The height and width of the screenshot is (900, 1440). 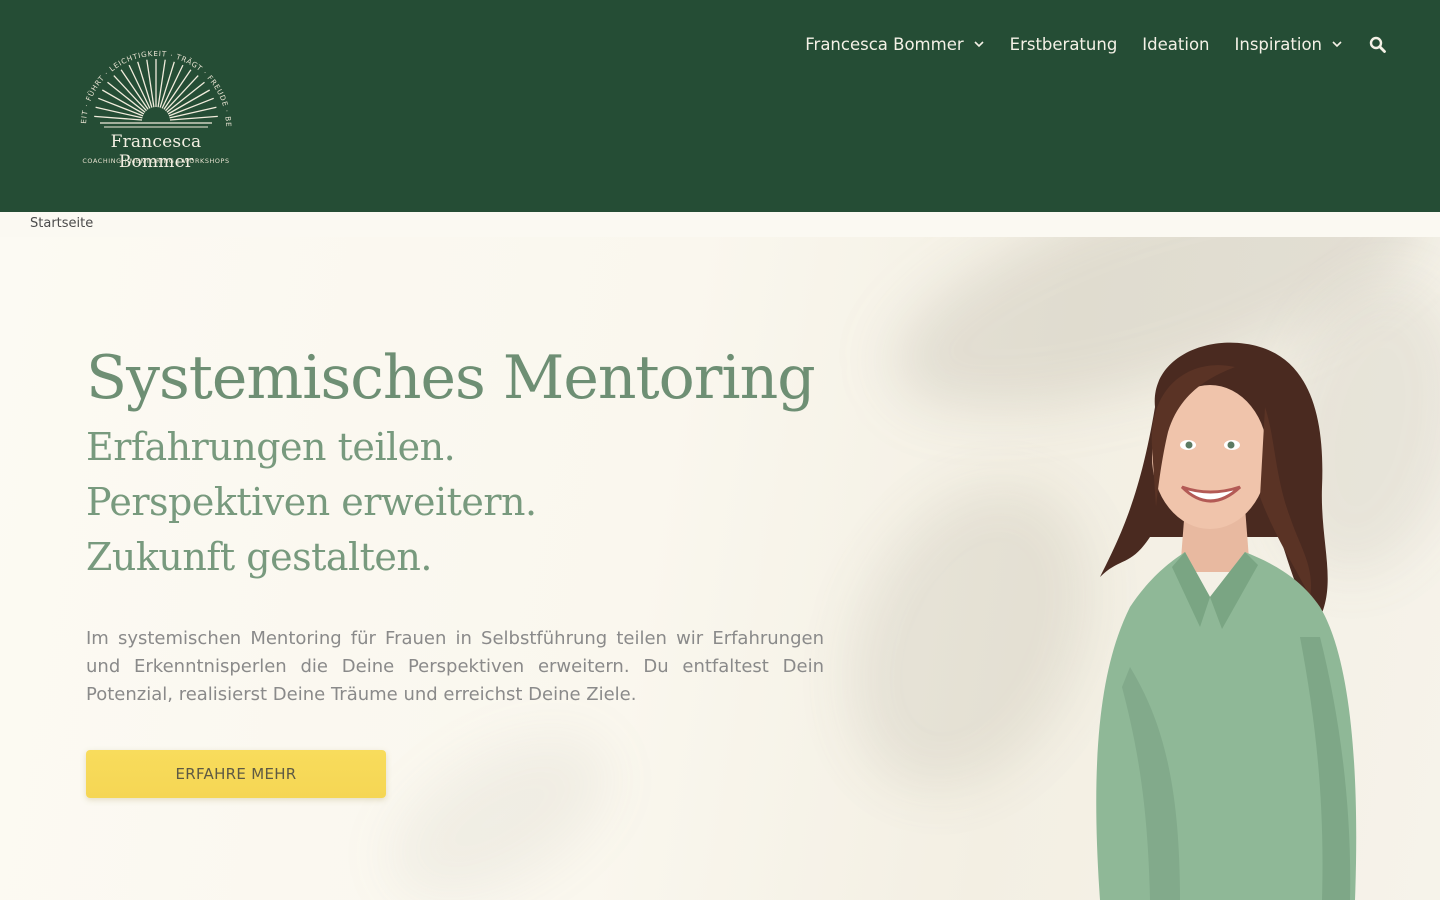 What do you see at coordinates (1278, 44) in the screenshot?
I see `nav-item-label: Inspiration` at bounding box center [1278, 44].